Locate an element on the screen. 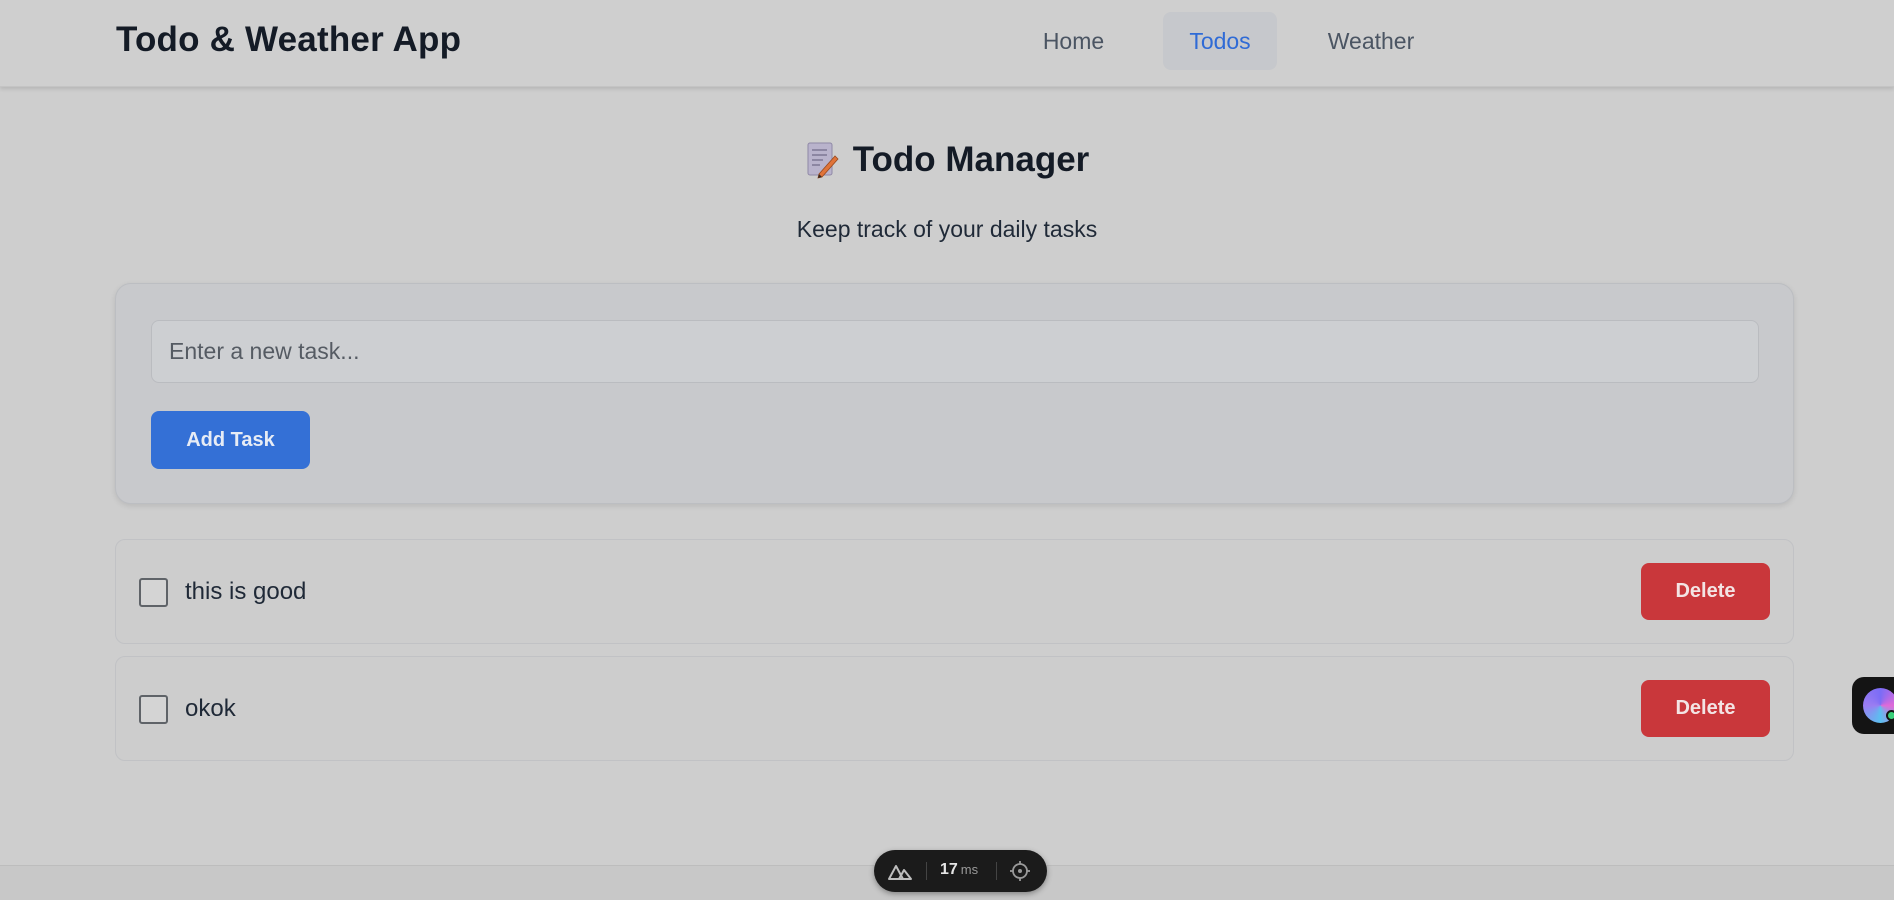 The image size is (1894, 900). render-time-unit: ms is located at coordinates (969, 869).